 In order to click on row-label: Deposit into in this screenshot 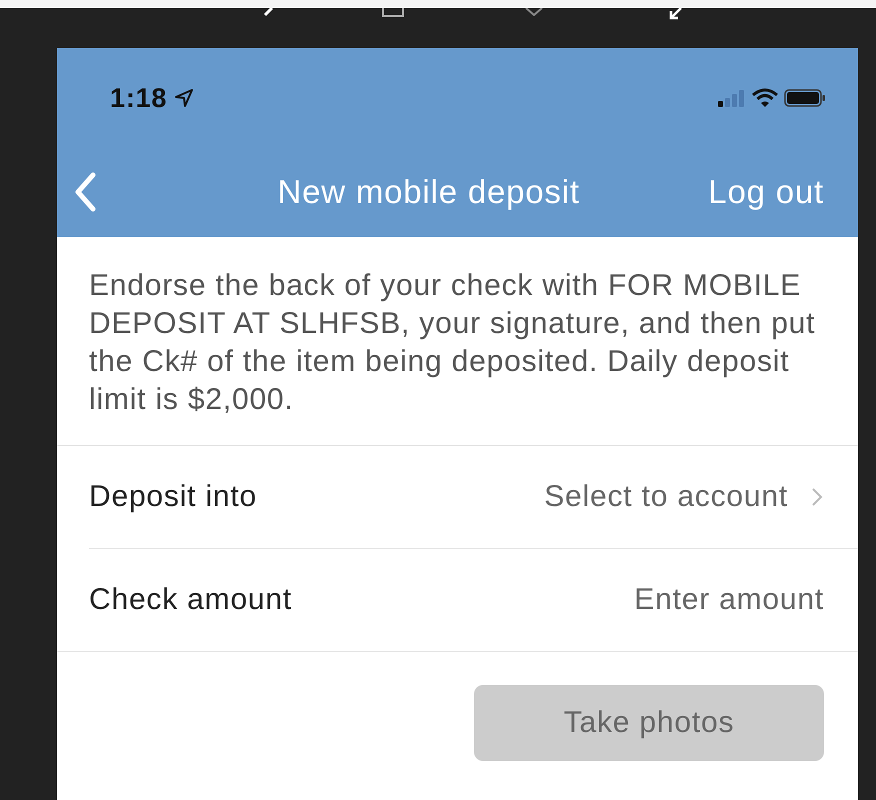, I will do `click(173, 497)`.